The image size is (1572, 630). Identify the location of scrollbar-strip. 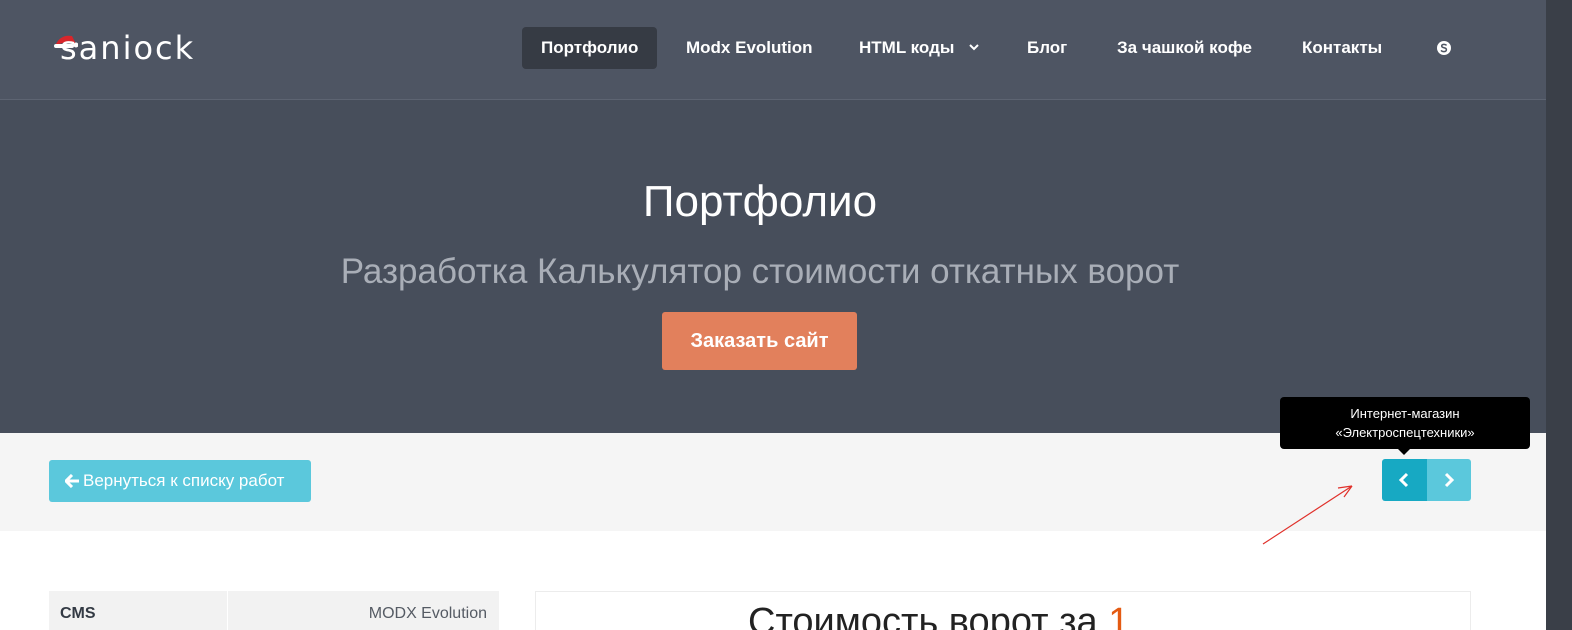
(1559, 315).